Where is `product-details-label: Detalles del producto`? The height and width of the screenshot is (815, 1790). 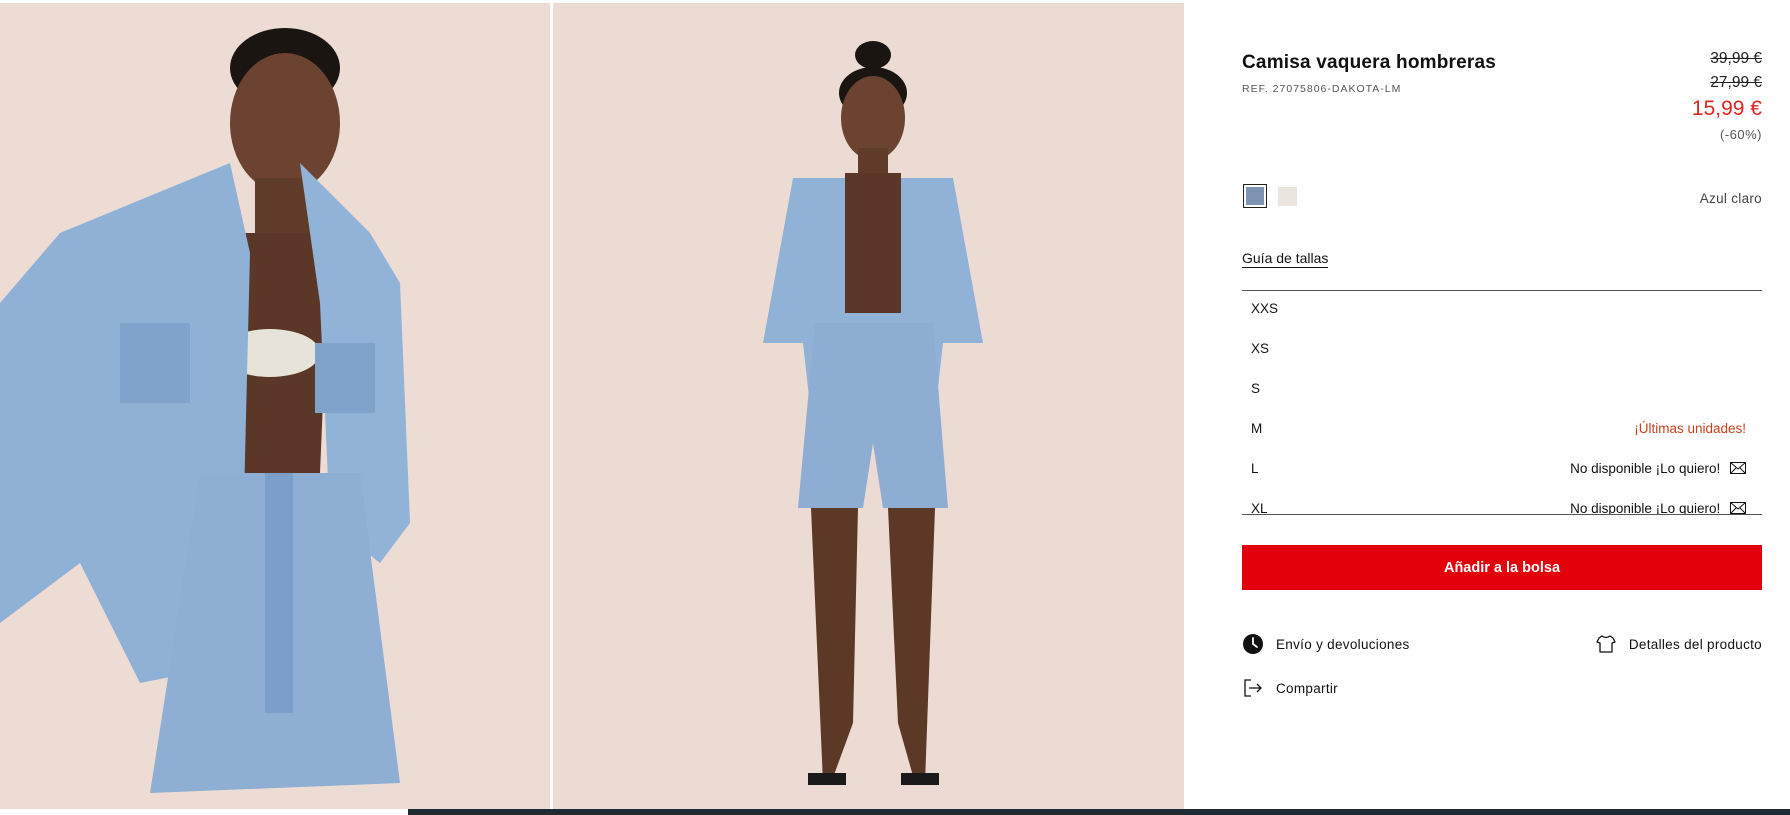 product-details-label: Detalles del producto is located at coordinates (1695, 644).